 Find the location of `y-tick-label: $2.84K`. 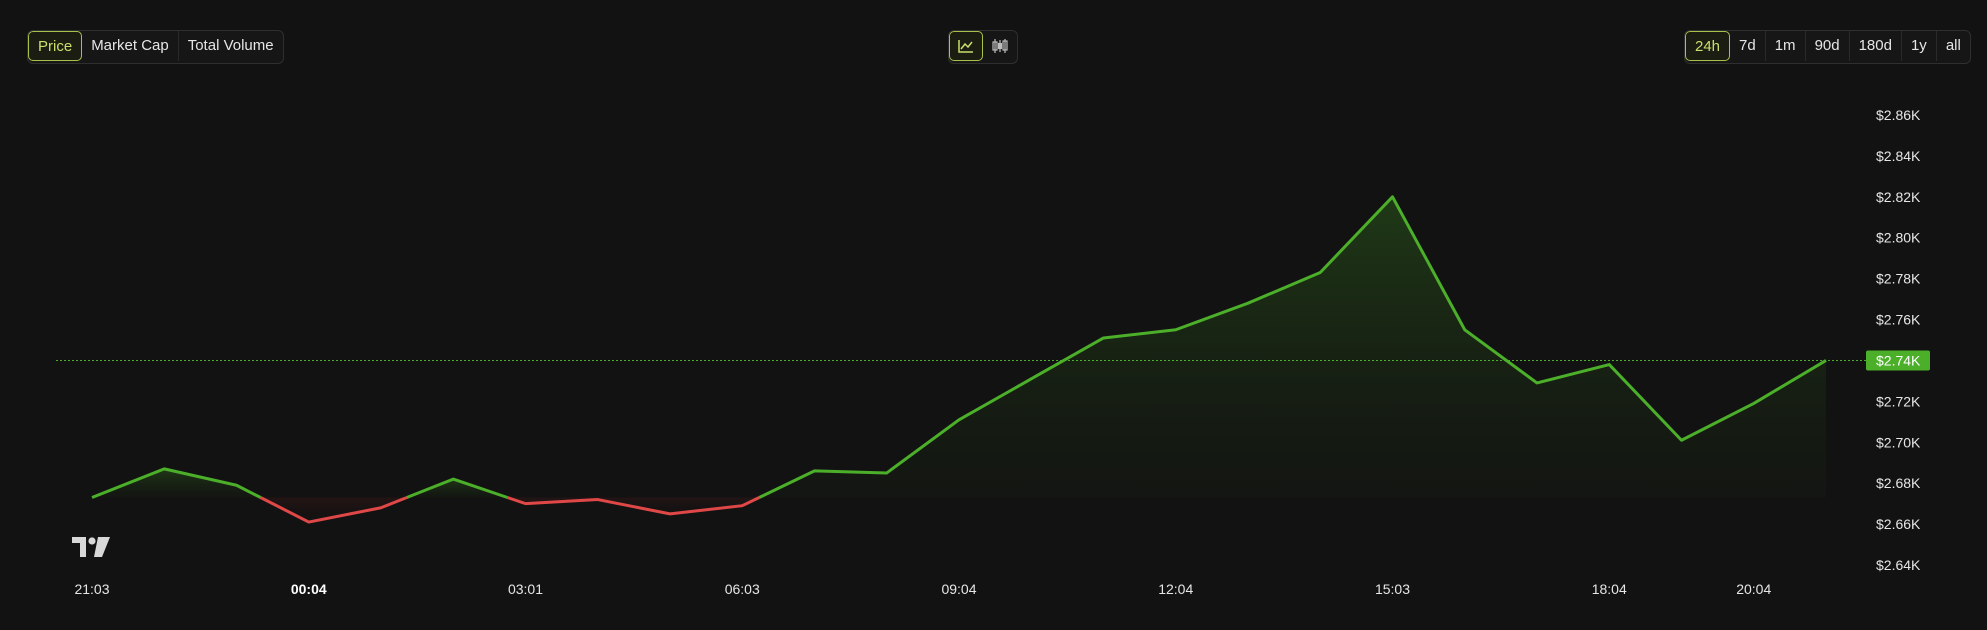

y-tick-label: $2.84K is located at coordinates (1898, 156).